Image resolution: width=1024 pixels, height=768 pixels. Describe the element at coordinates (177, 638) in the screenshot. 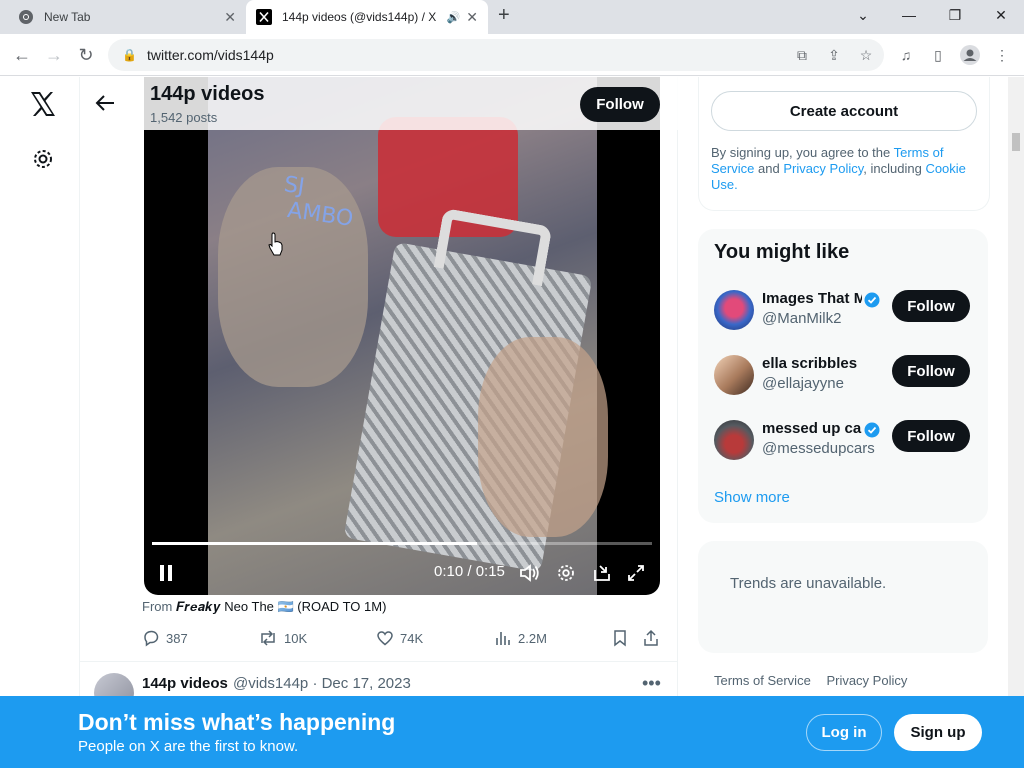

I see `reply-count: 387` at that location.